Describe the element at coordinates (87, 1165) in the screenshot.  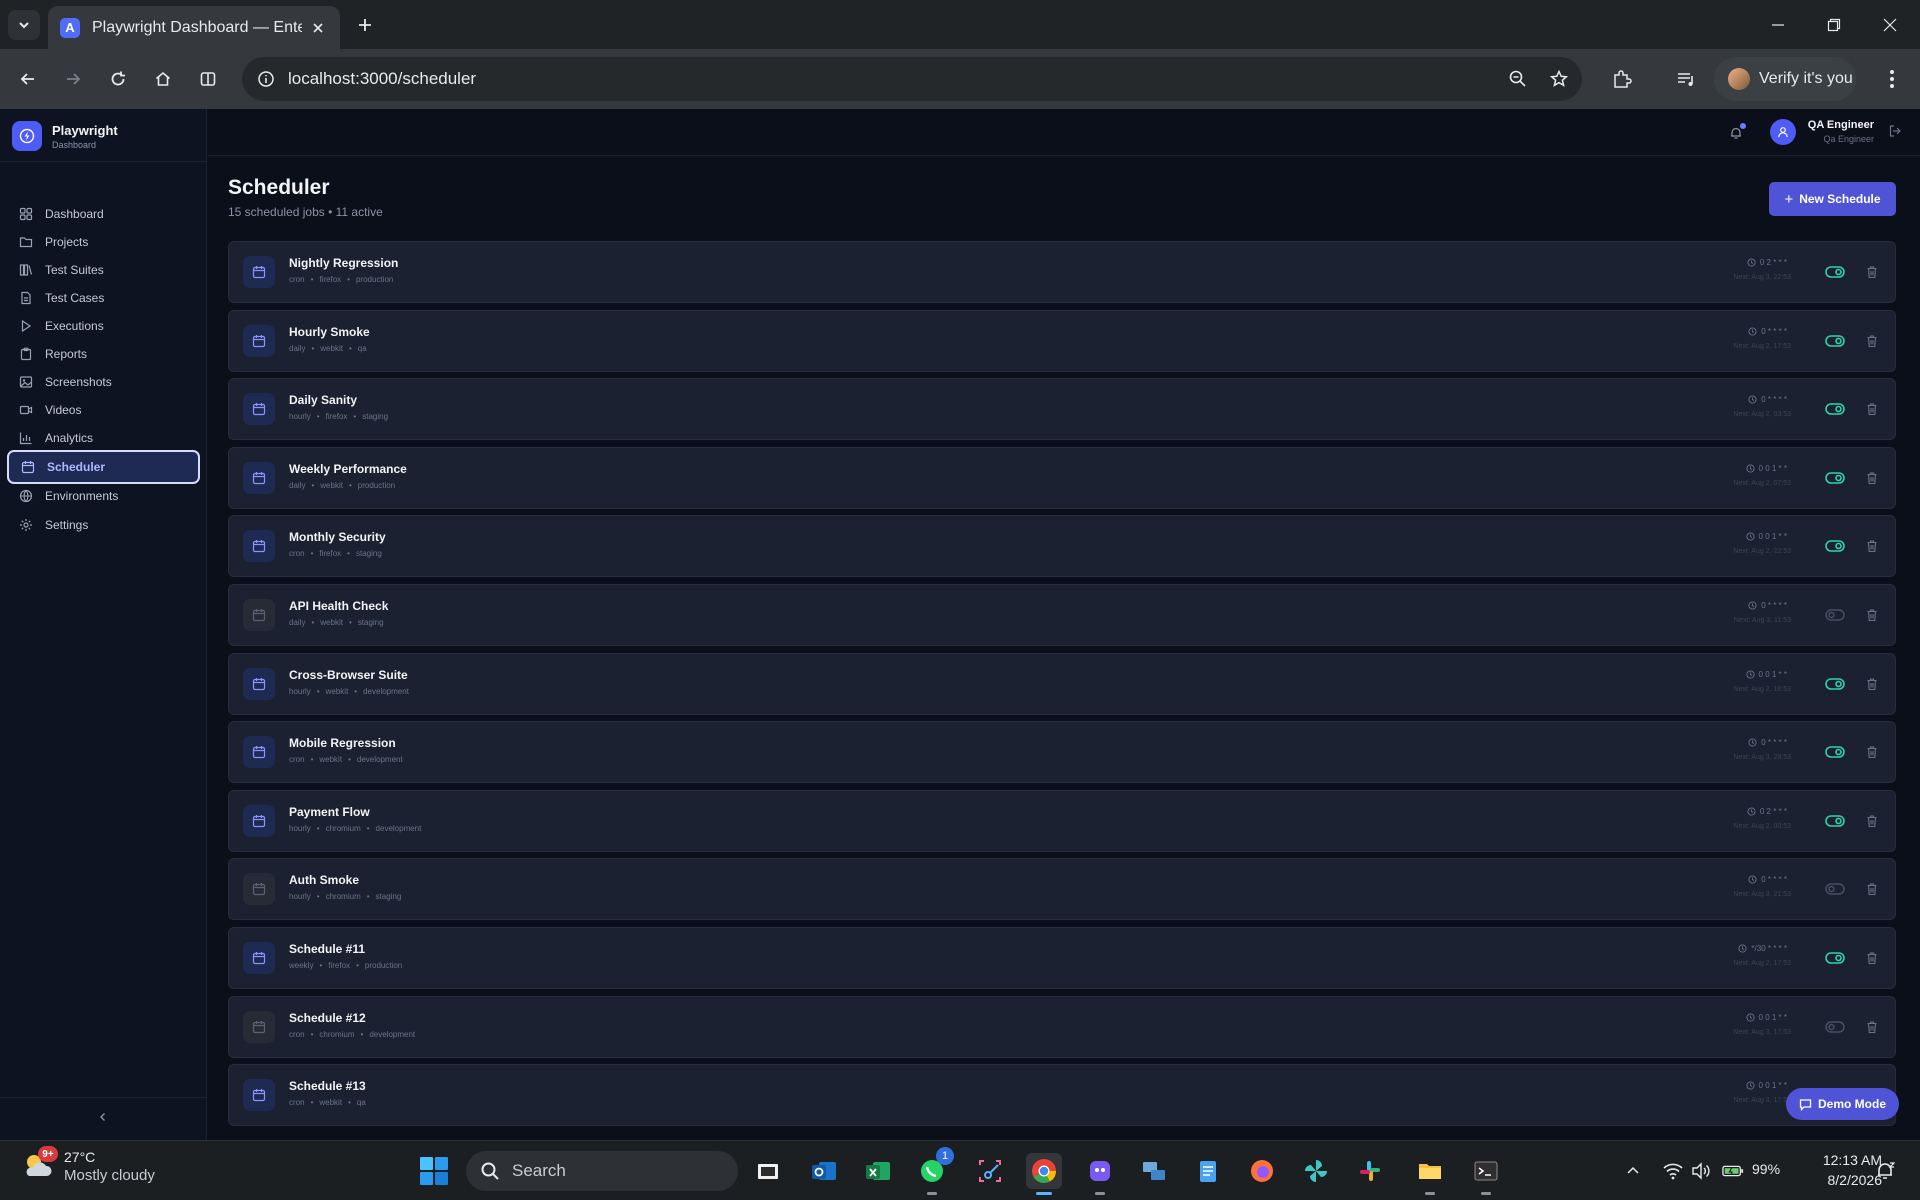
I see `weather-widget: 9+ 27°C Mostly cloudy` at that location.